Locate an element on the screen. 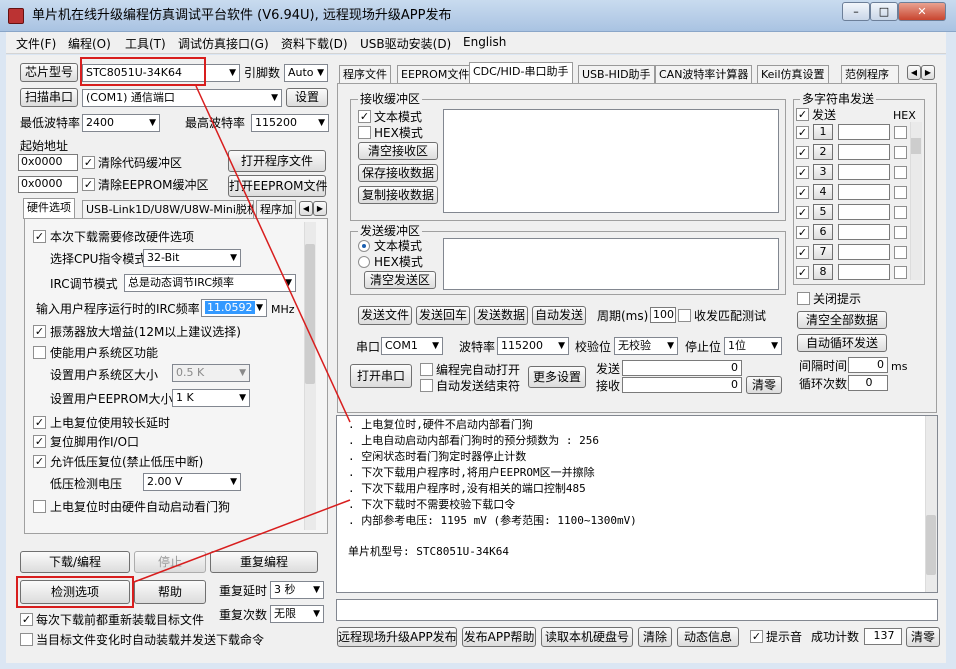 Image resolution: width=956 pixels, height=669 pixels. arrow-check-to-log is located at coordinates (242, 541).